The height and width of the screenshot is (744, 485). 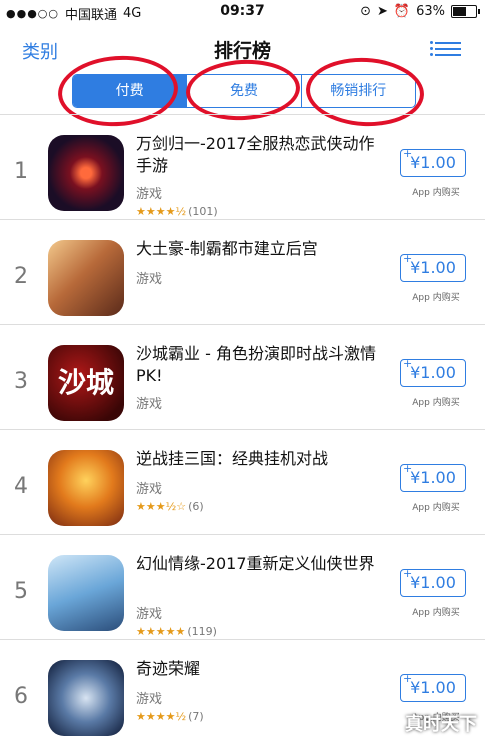 What do you see at coordinates (170, 506) in the screenshot?
I see `star-rating: ★★★½☆ (6)` at bounding box center [170, 506].